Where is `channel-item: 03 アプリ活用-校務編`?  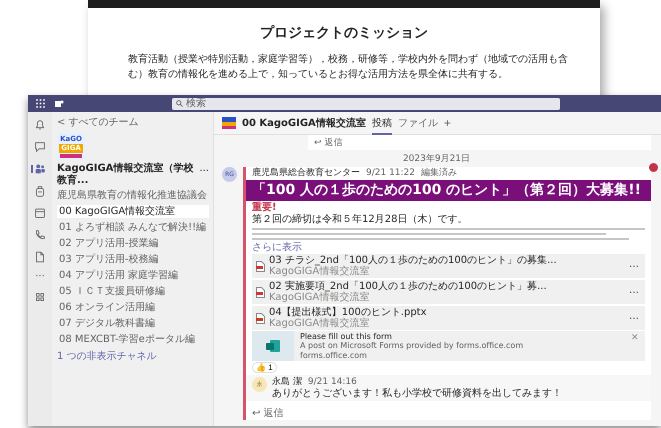 channel-item: 03 アプリ活用-校務編 is located at coordinates (133, 259).